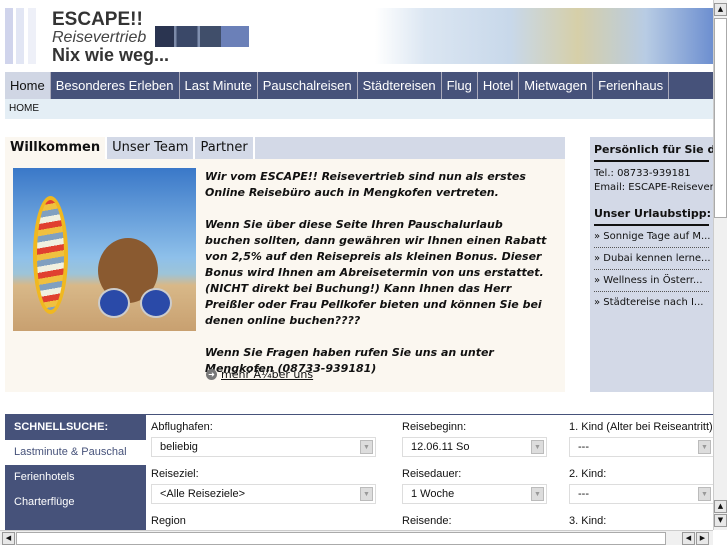 This screenshot has width=727, height=545. What do you see at coordinates (263, 447) in the screenshot?
I see `abflughafen-select: beliebig ▼` at bounding box center [263, 447].